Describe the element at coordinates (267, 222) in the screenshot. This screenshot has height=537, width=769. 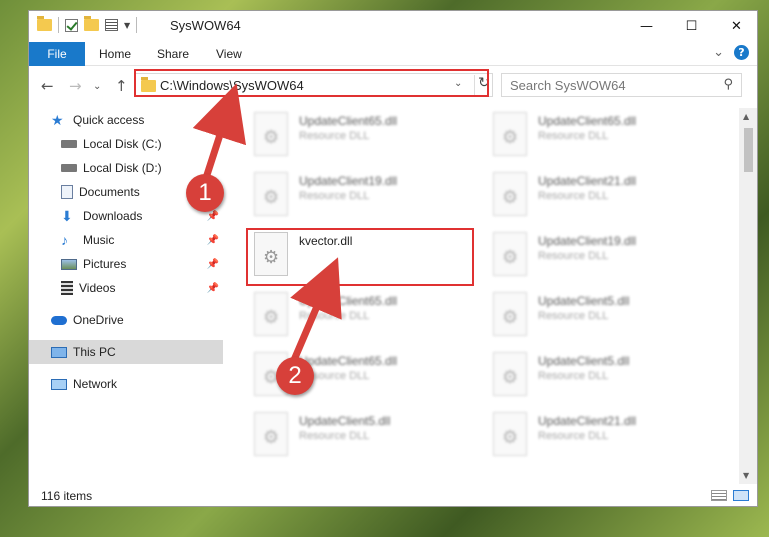
I see `annotation-arrows` at that location.